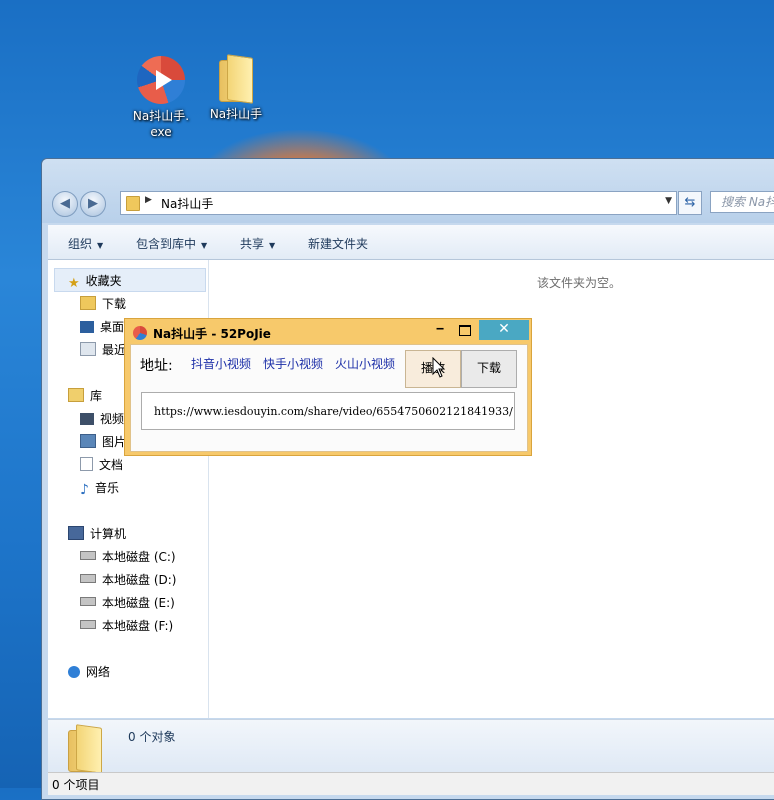 The width and height of the screenshot is (774, 800). Describe the element at coordinates (293, 363) in the screenshot. I see `kuaishou-link: 快手小视频` at that location.